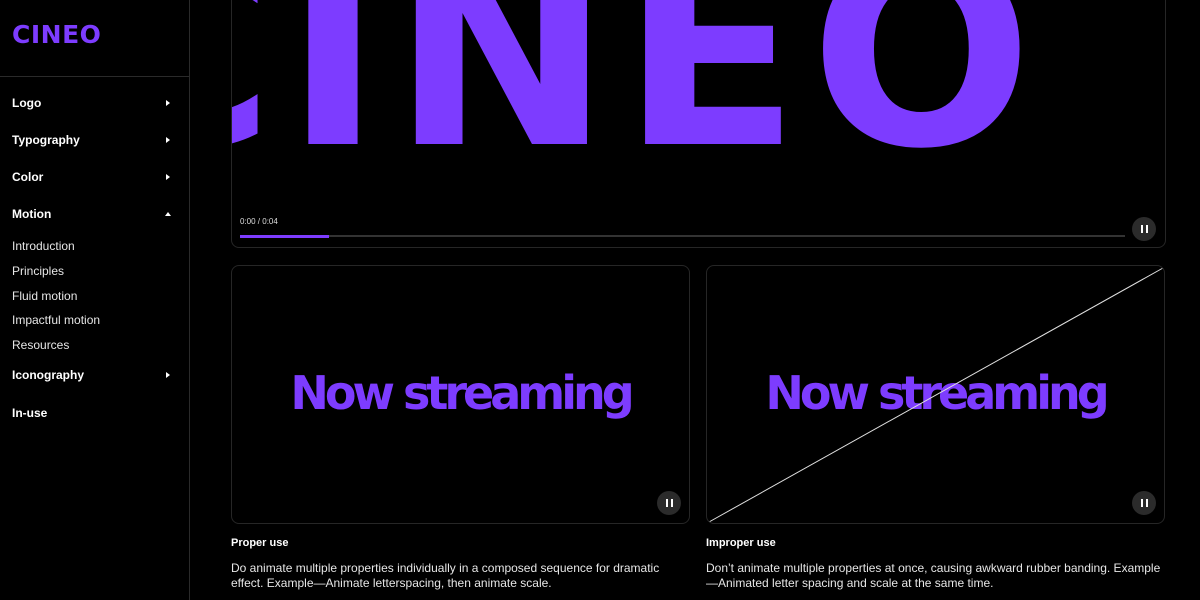  What do you see at coordinates (259, 221) in the screenshot?
I see `video-time: 0:00 / 0:04` at bounding box center [259, 221].